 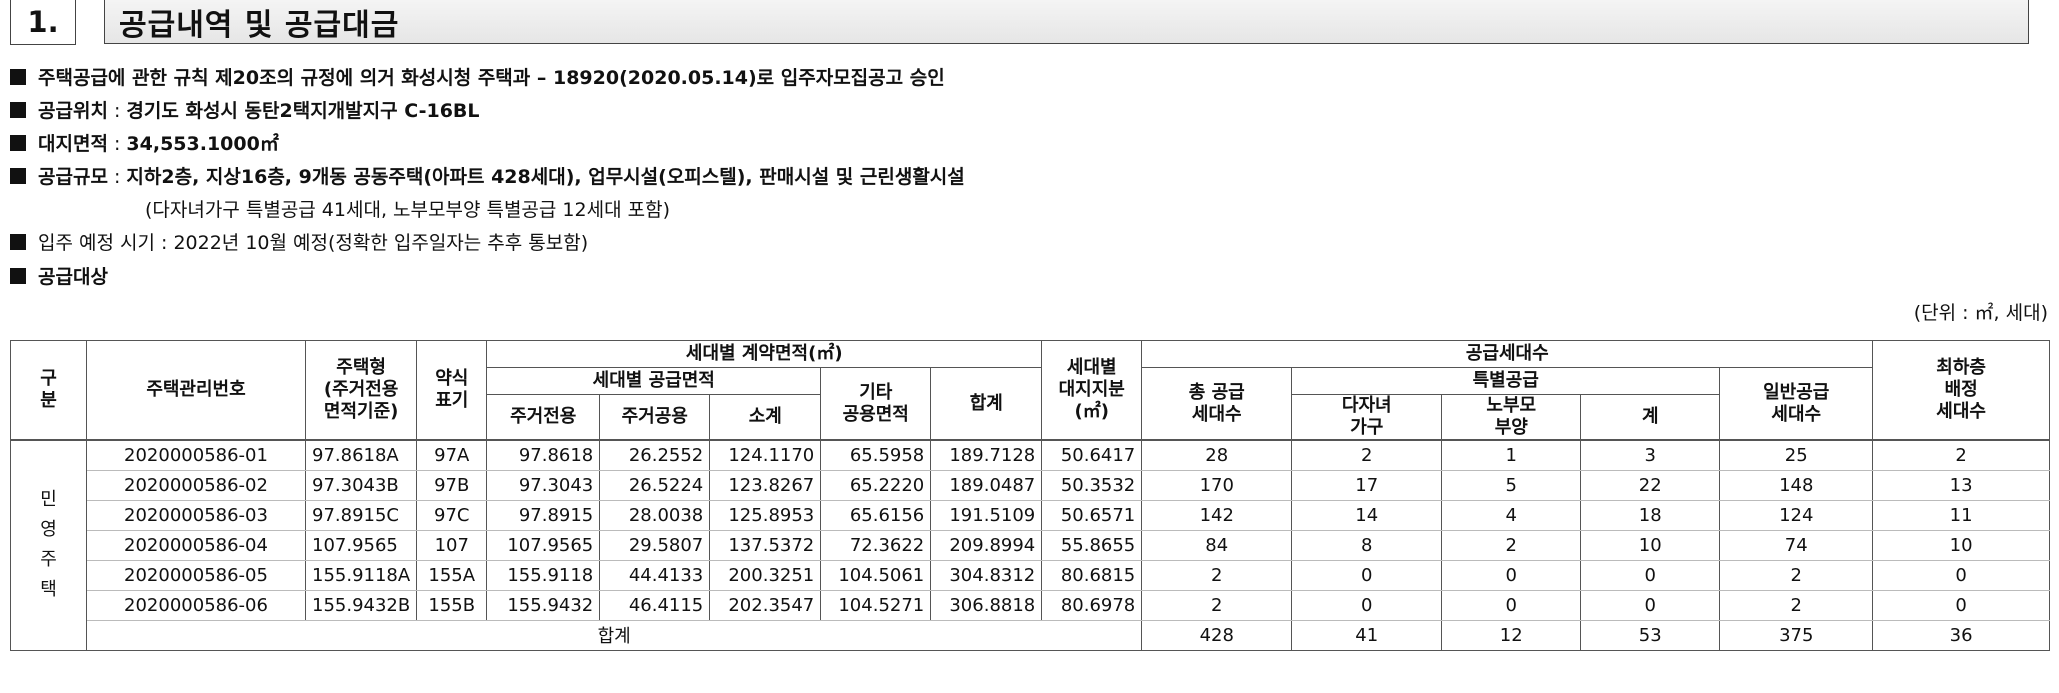 What do you see at coordinates (765, 455) in the screenshot?
I see `table-cell: 124.1170` at bounding box center [765, 455].